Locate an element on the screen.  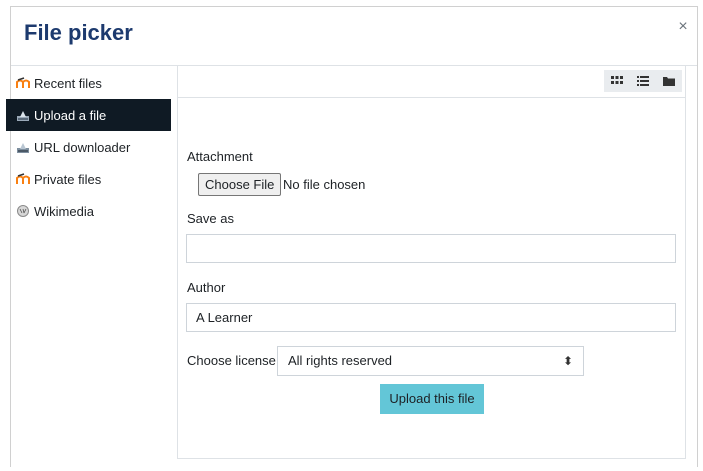
list-view-icon is located at coordinates (643, 81).